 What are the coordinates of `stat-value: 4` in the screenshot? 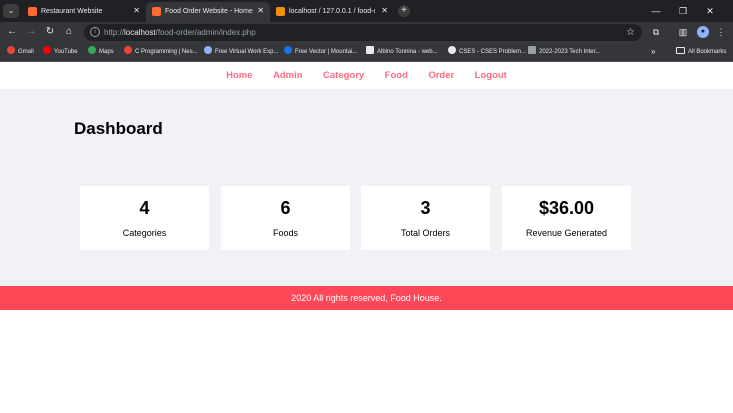 It's located at (144, 208).